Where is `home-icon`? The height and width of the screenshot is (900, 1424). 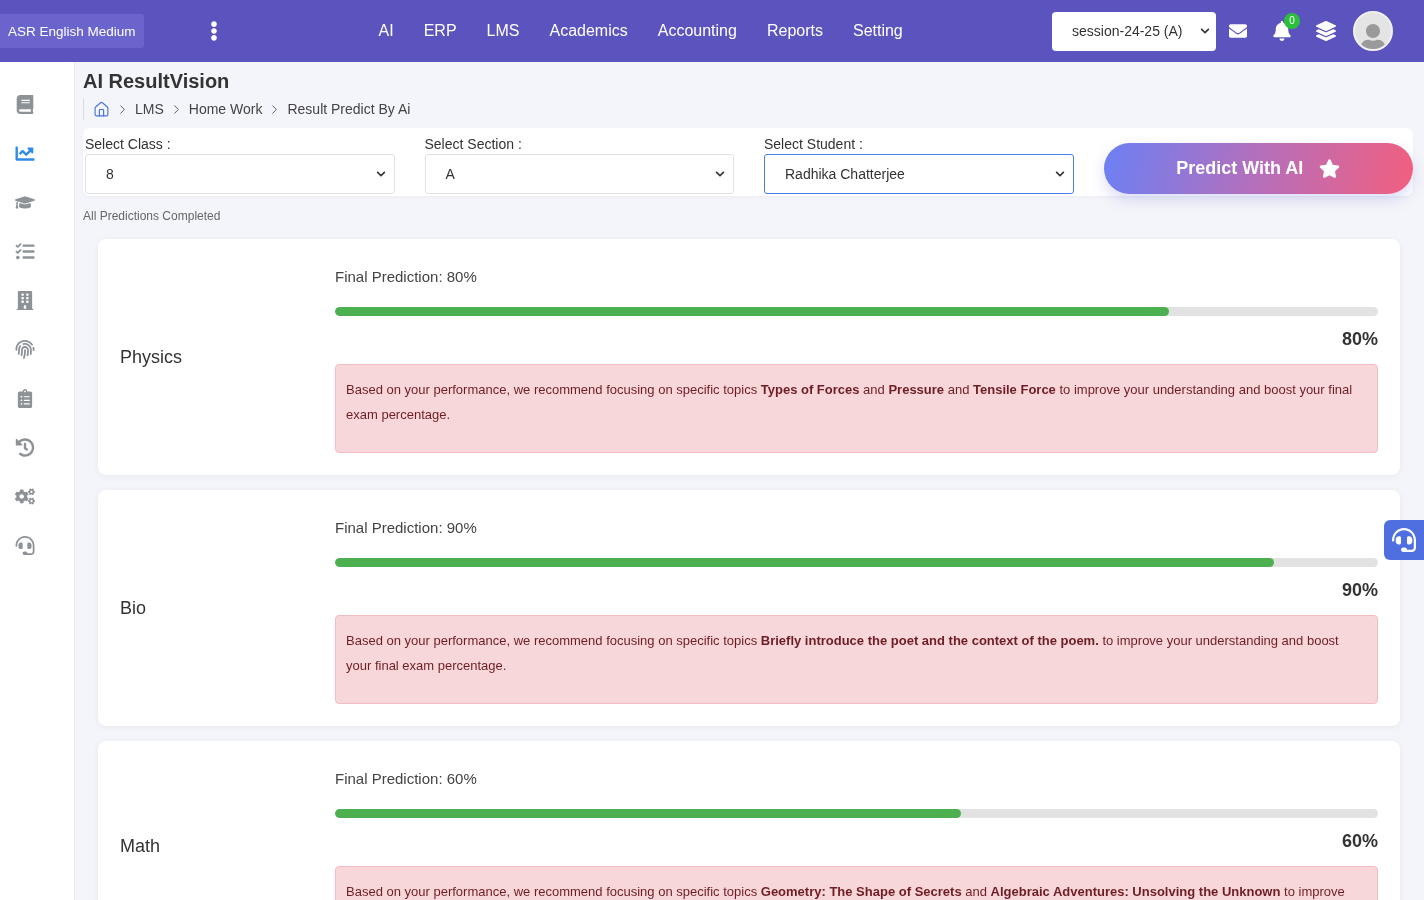 home-icon is located at coordinates (101, 109).